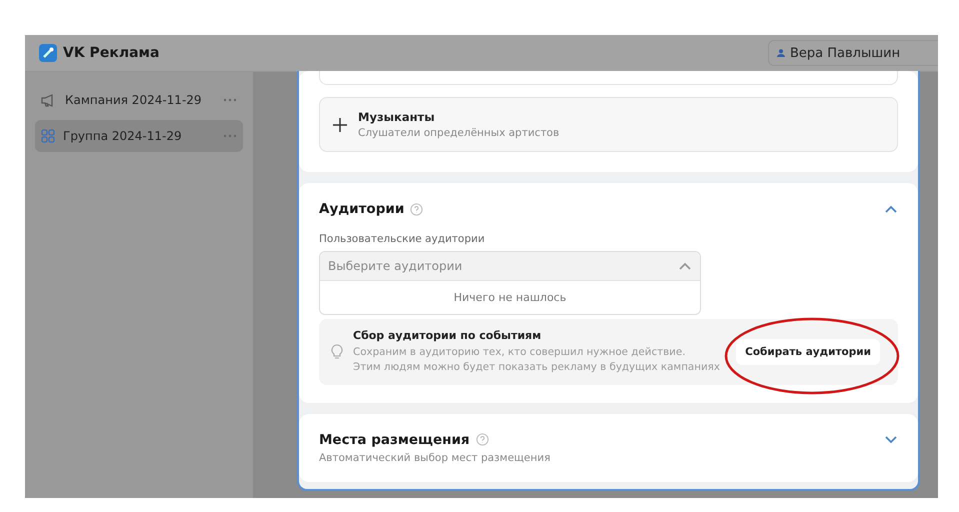  I want to click on section-title: Аудитории, so click(361, 209).